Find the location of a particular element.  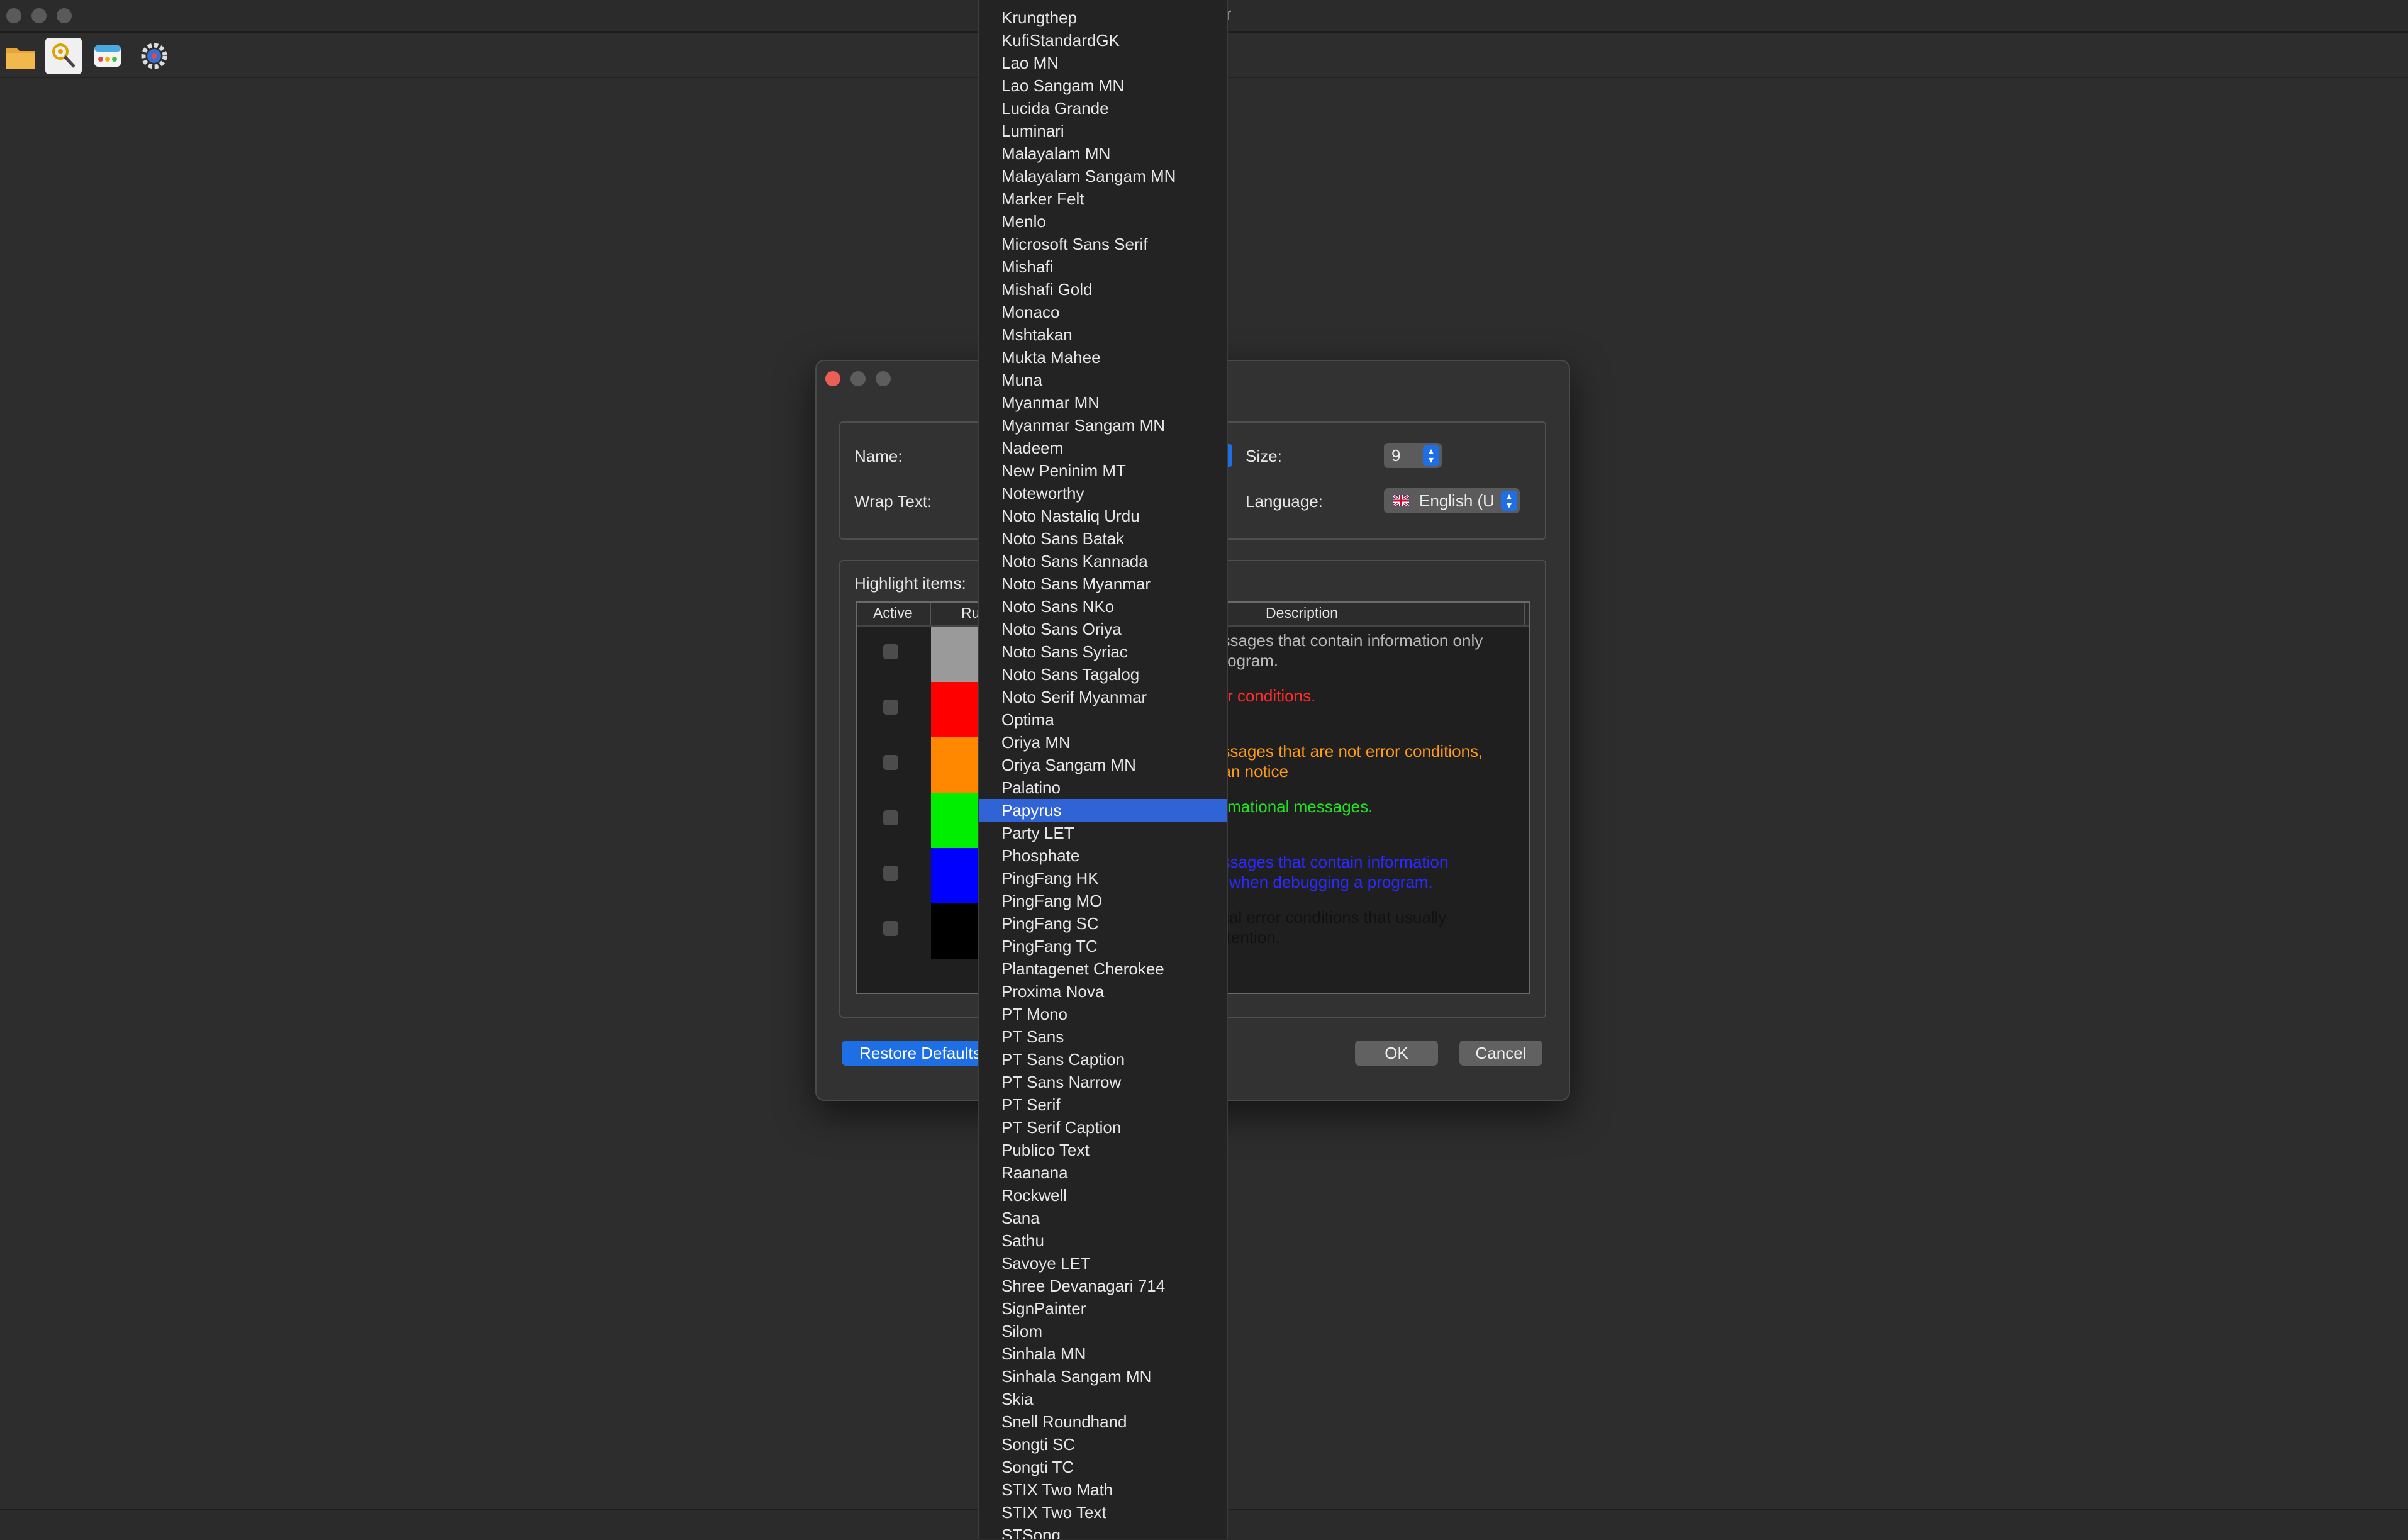

font-menu-item: PingFang HK is located at coordinates (1103, 878).